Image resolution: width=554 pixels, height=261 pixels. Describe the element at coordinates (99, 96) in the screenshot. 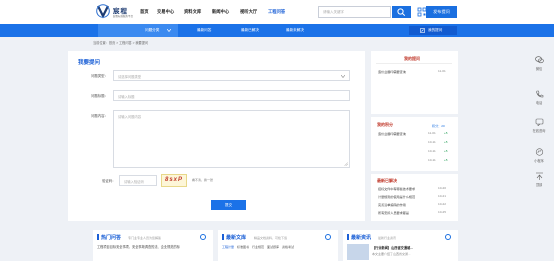

I see `title-label: 问题标题：` at that location.